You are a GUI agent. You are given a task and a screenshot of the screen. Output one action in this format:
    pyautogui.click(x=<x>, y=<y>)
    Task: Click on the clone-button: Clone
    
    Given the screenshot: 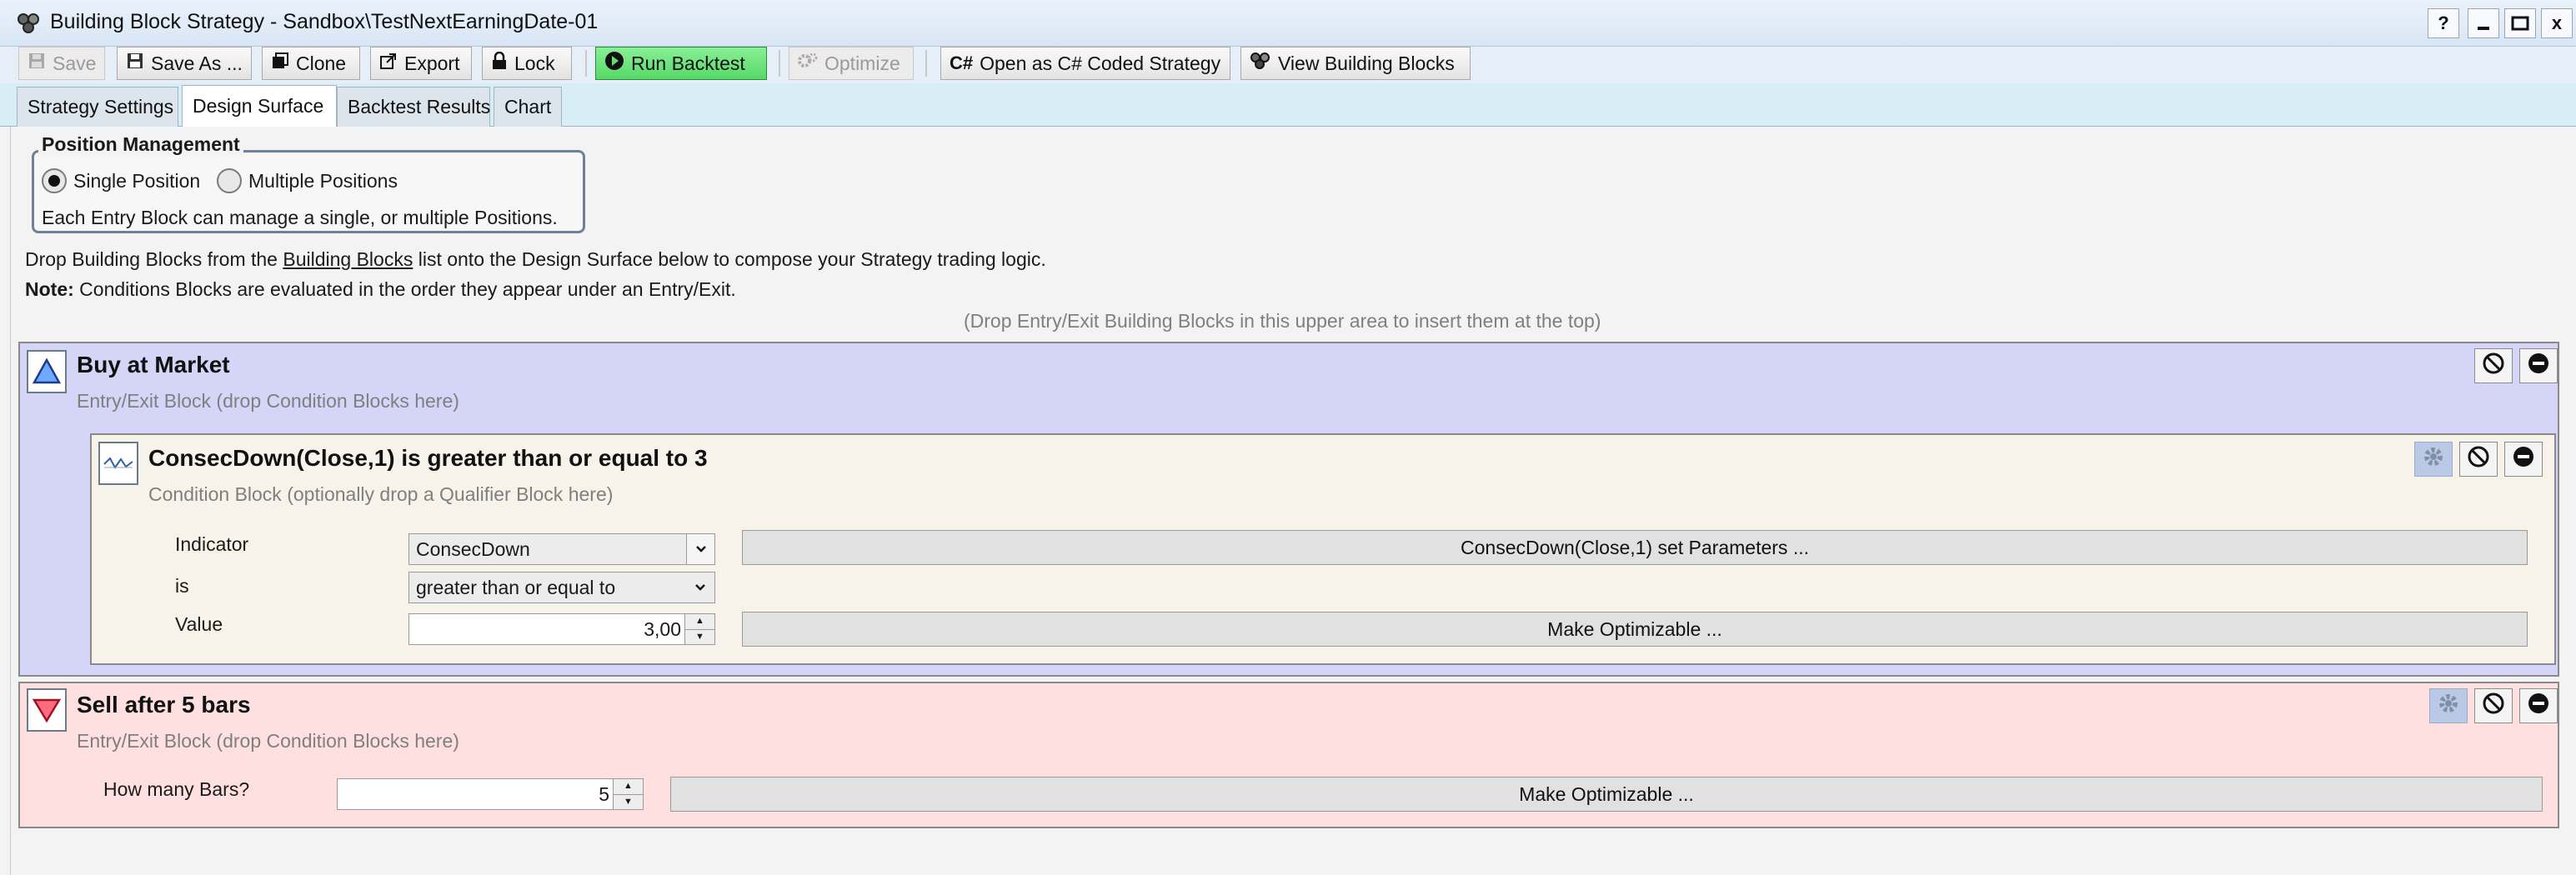 What is the action you would take?
    pyautogui.click(x=311, y=64)
    